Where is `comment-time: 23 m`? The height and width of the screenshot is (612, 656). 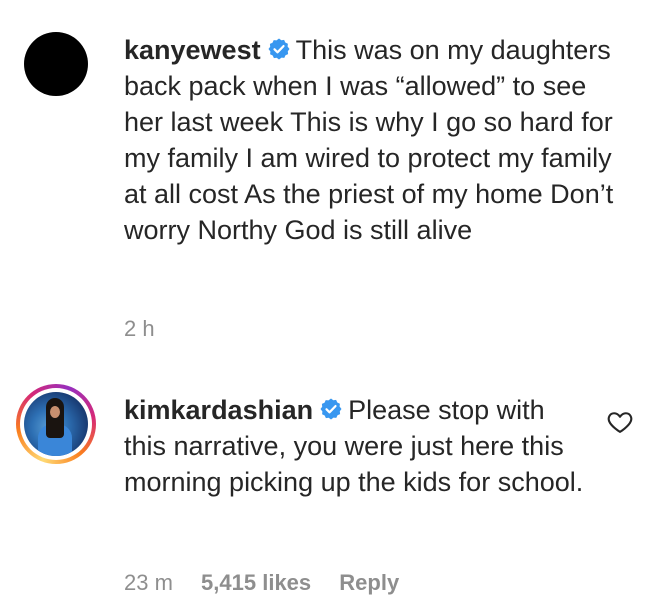 comment-time: 23 m is located at coordinates (148, 582).